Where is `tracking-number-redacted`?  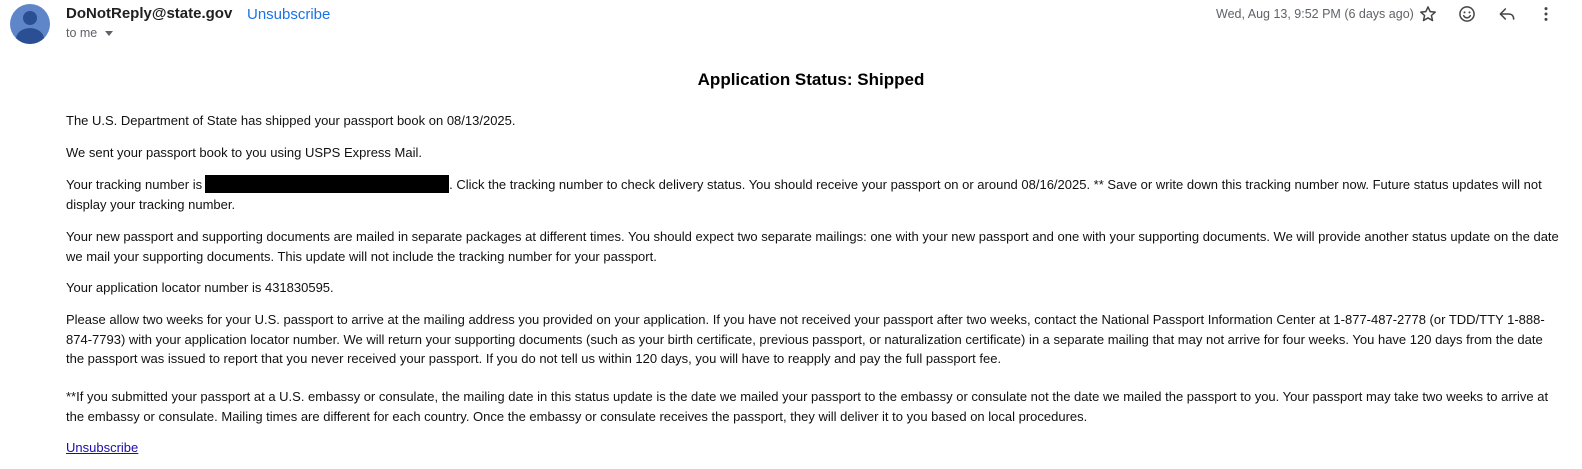 tracking-number-redacted is located at coordinates (327, 184).